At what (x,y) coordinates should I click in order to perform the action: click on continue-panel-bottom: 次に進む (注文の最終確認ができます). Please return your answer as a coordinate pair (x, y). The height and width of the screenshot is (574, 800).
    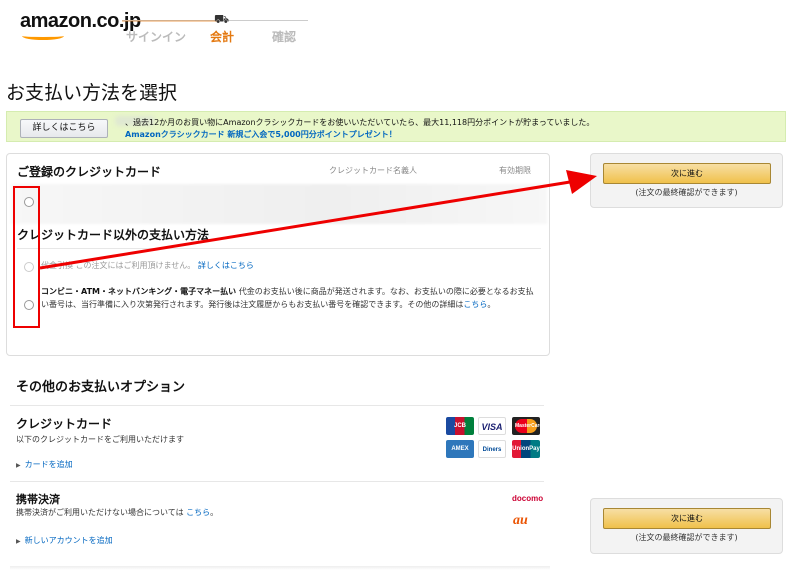
    Looking at the image, I should click on (686, 526).